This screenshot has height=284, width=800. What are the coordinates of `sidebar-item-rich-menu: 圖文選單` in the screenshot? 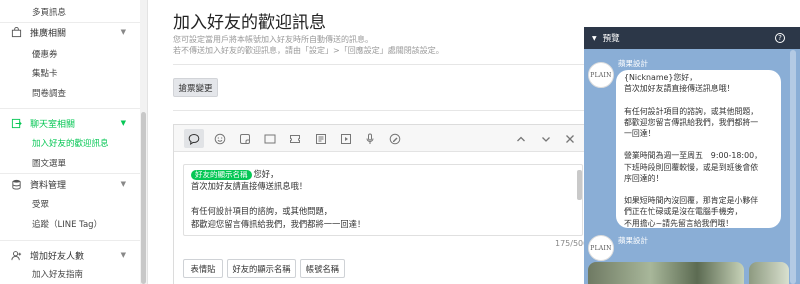 It's located at (70, 163).